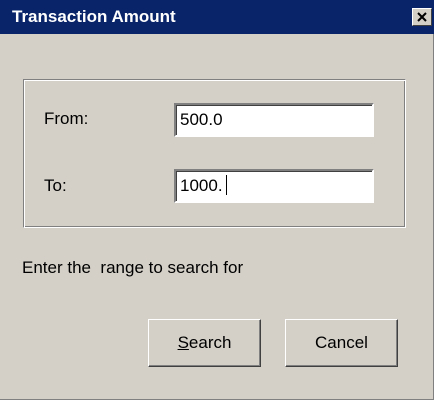 The width and height of the screenshot is (440, 406). What do you see at coordinates (274, 120) in the screenshot?
I see `from-field` at bounding box center [274, 120].